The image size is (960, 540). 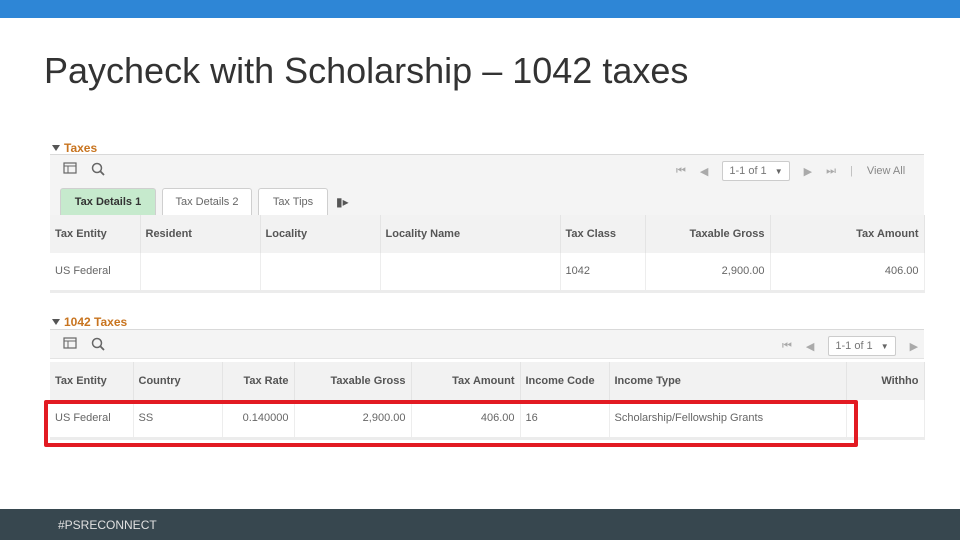 What do you see at coordinates (320, 234) in the screenshot?
I see `column-header: Locality` at bounding box center [320, 234].